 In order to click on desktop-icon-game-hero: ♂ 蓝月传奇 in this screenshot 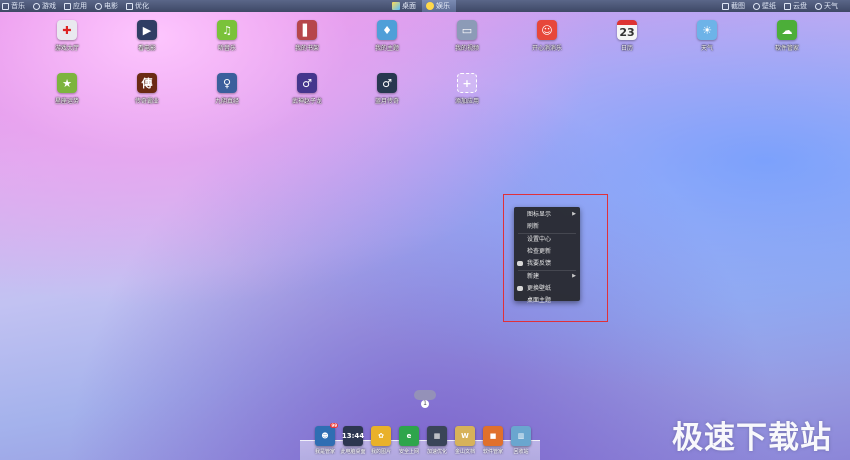, I will do `click(387, 89)`.